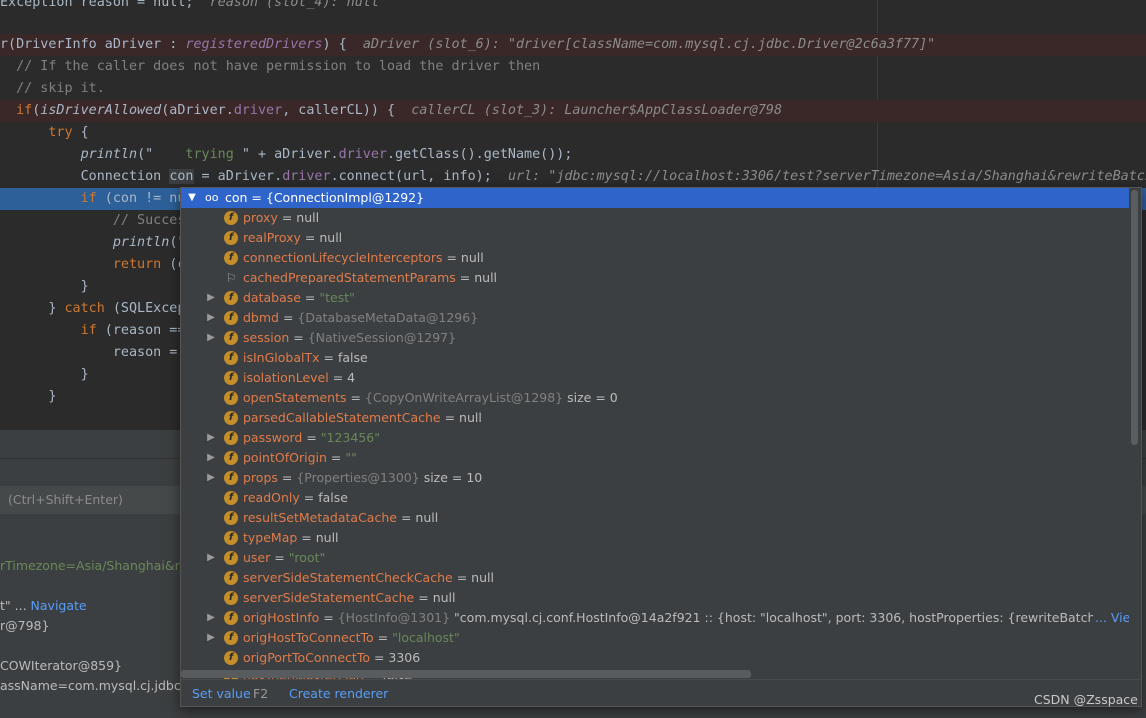  I want to click on field-row-session: ▶ f session = {NativeSession@1297}, so click(655, 338).